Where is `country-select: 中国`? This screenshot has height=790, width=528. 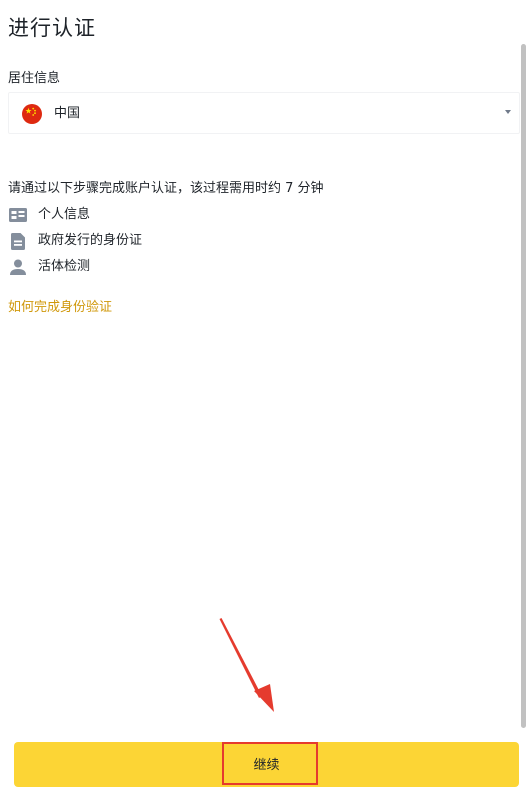 country-select: 中国 is located at coordinates (264, 113).